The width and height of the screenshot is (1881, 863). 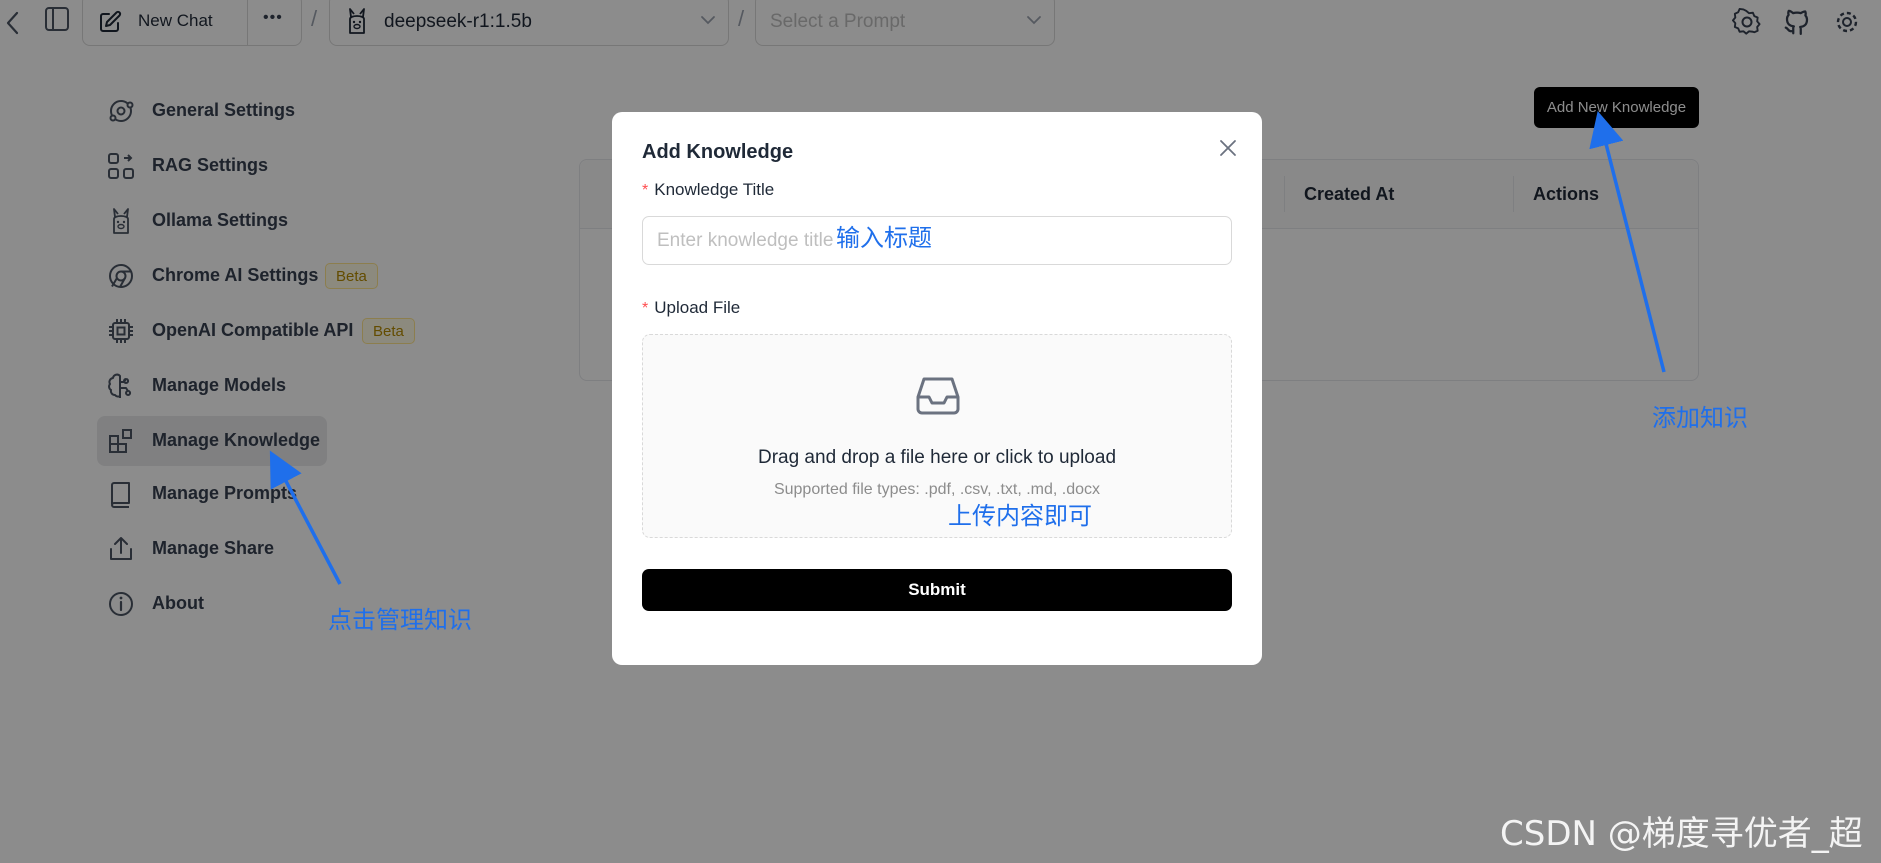 I want to click on annotation-upload-hint: 上传内容即可, so click(x=1020, y=516).